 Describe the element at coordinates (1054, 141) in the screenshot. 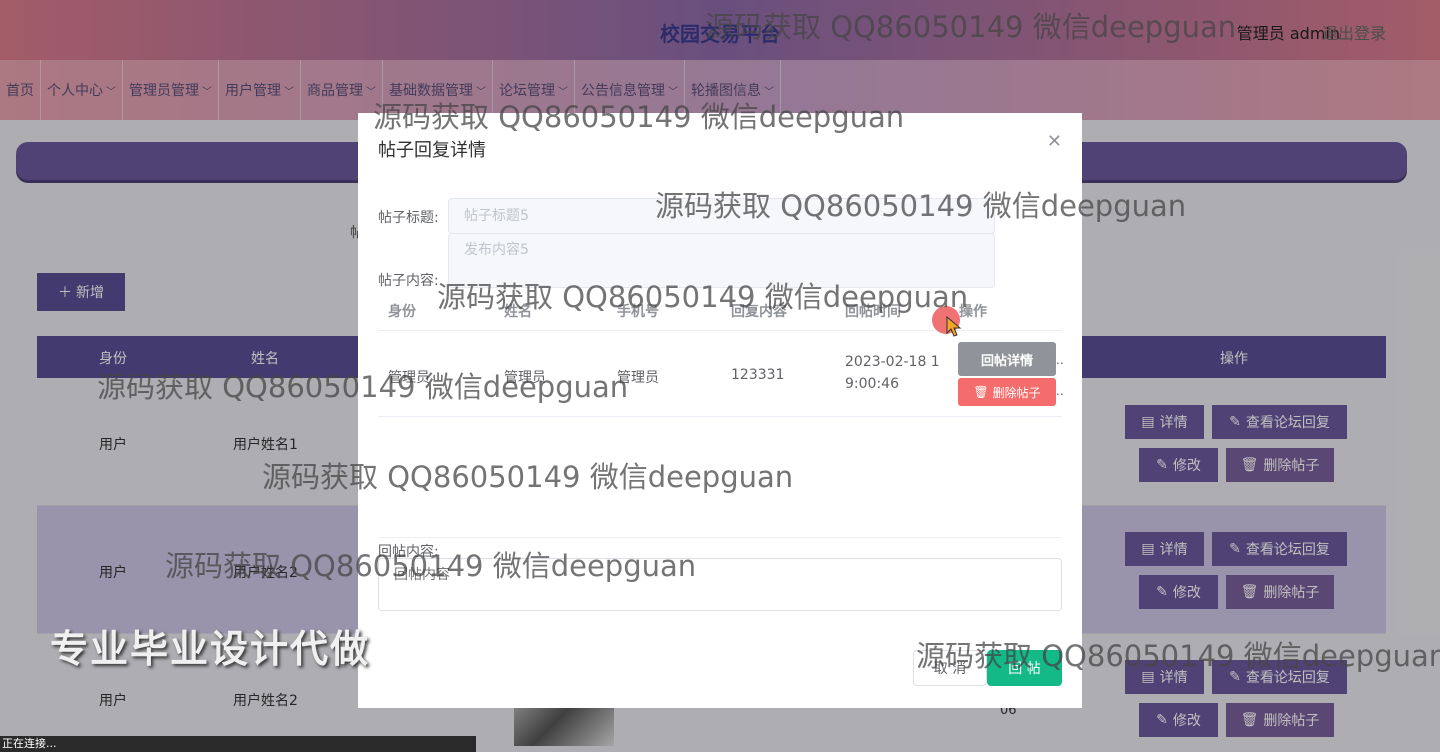

I see `close-icon: ✕` at that location.